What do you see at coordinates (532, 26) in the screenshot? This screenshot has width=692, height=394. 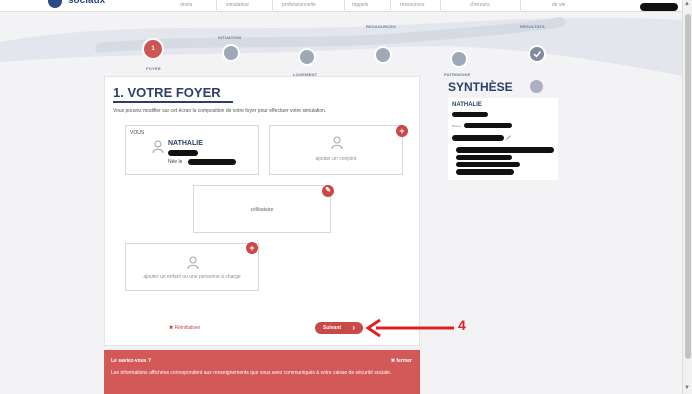 I see `step-label-resultats: RÉSULTATS` at bounding box center [532, 26].